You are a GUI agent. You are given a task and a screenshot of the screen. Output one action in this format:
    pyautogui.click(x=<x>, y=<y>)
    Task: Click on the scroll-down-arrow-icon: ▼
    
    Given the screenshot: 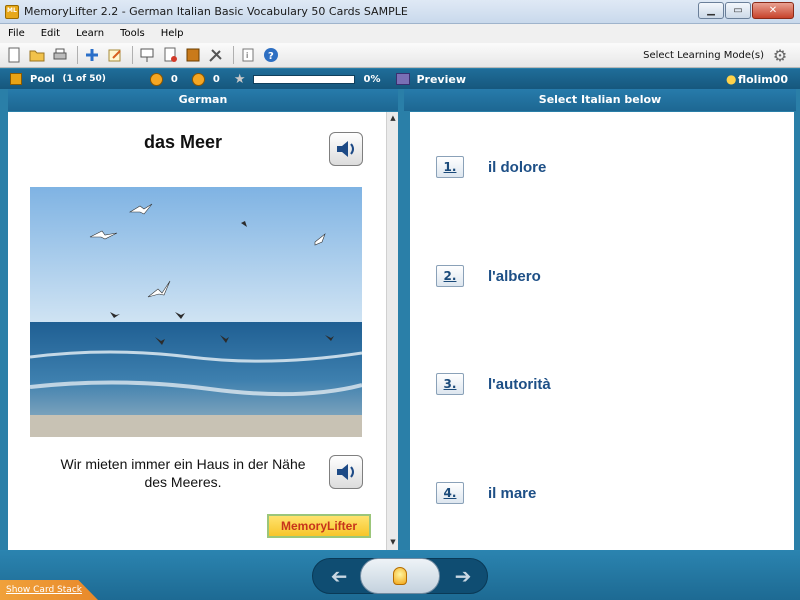 What is the action you would take?
    pyautogui.click(x=393, y=543)
    